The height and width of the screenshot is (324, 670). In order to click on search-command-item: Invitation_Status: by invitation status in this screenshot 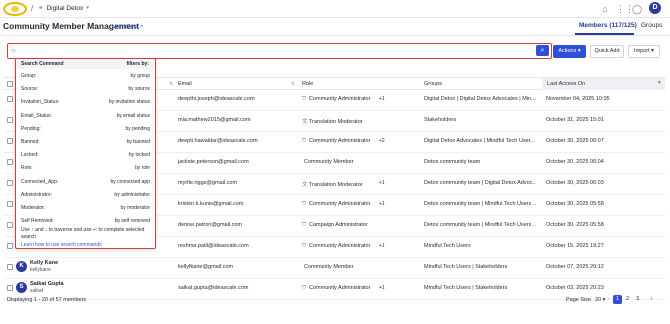, I will do `click(85, 103)`.